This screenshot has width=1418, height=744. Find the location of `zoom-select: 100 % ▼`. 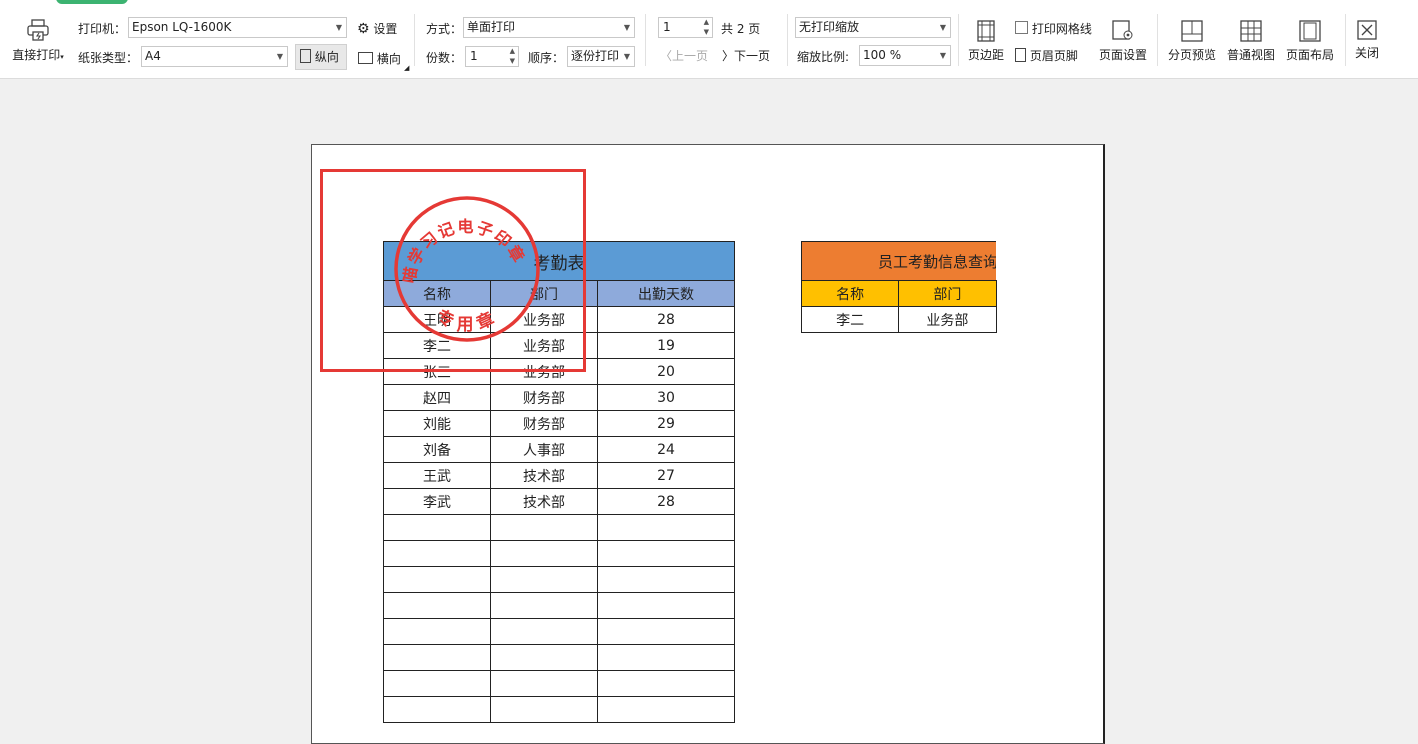

zoom-select: 100 % ▼ is located at coordinates (905, 55).